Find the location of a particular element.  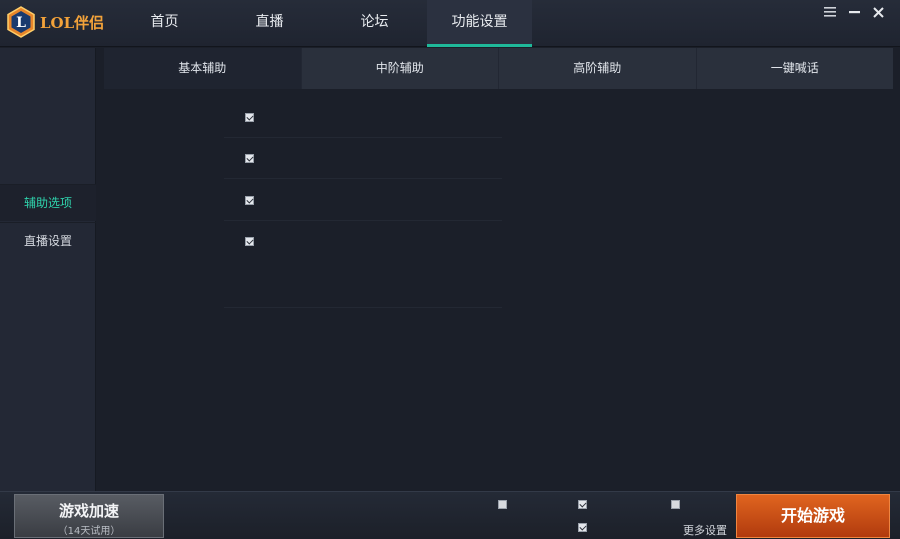

tab-intermediate-assist: 中阶辅助 is located at coordinates (400, 68).